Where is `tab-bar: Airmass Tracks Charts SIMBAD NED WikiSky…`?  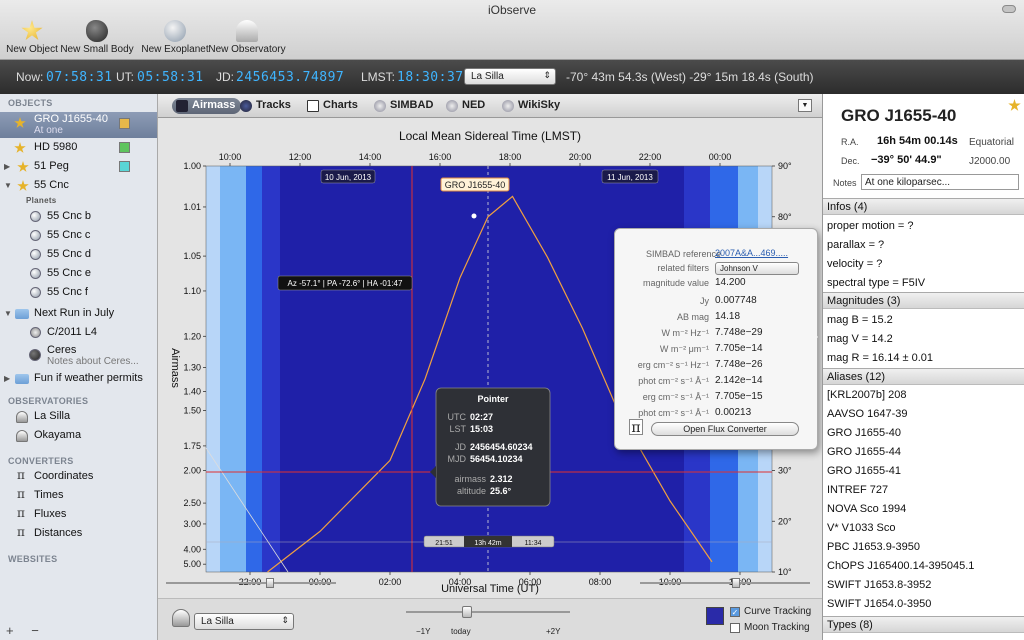
tab-bar: Airmass Tracks Charts SIMBAD NED WikiSky… is located at coordinates (490, 106).